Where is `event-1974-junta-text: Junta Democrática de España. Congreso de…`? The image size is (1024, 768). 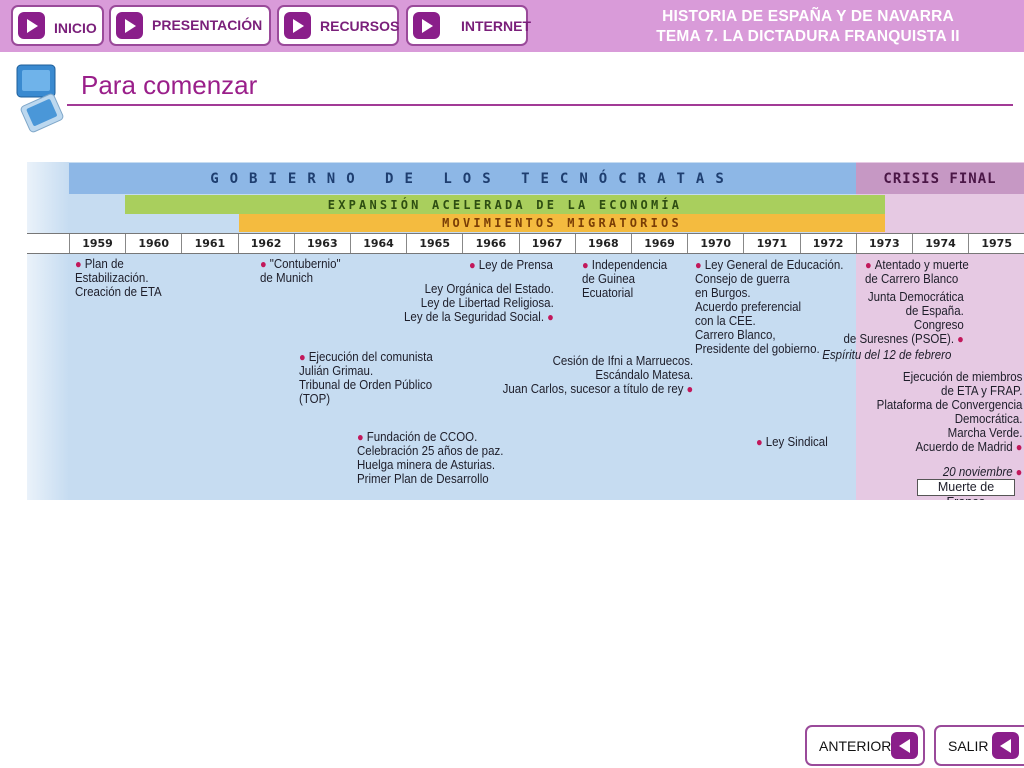 event-1974-junta-text: Junta Democrática de España. Congreso de… is located at coordinates (903, 318).